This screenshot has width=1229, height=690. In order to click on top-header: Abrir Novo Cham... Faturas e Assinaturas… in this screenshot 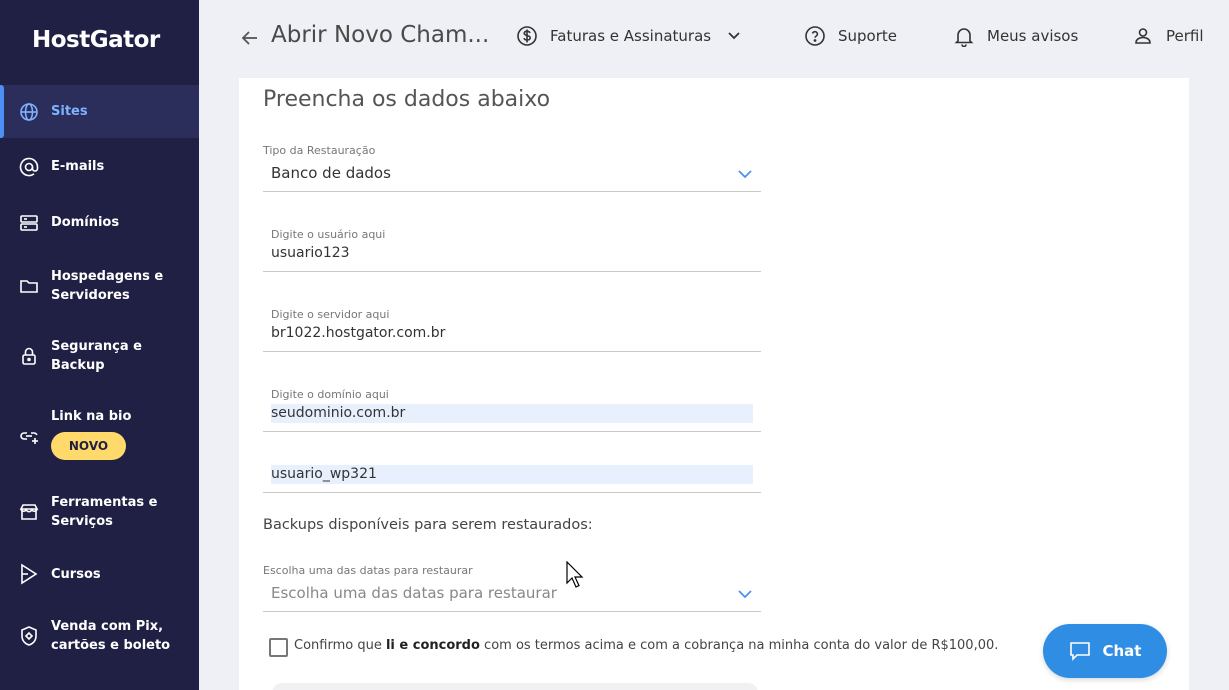, I will do `click(714, 37)`.